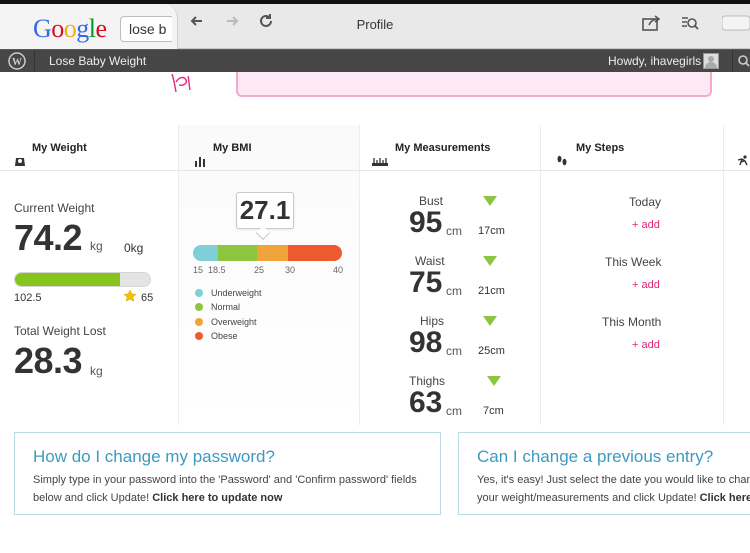  Describe the element at coordinates (236, 293) in the screenshot. I see `legend-label: Underweight` at that location.